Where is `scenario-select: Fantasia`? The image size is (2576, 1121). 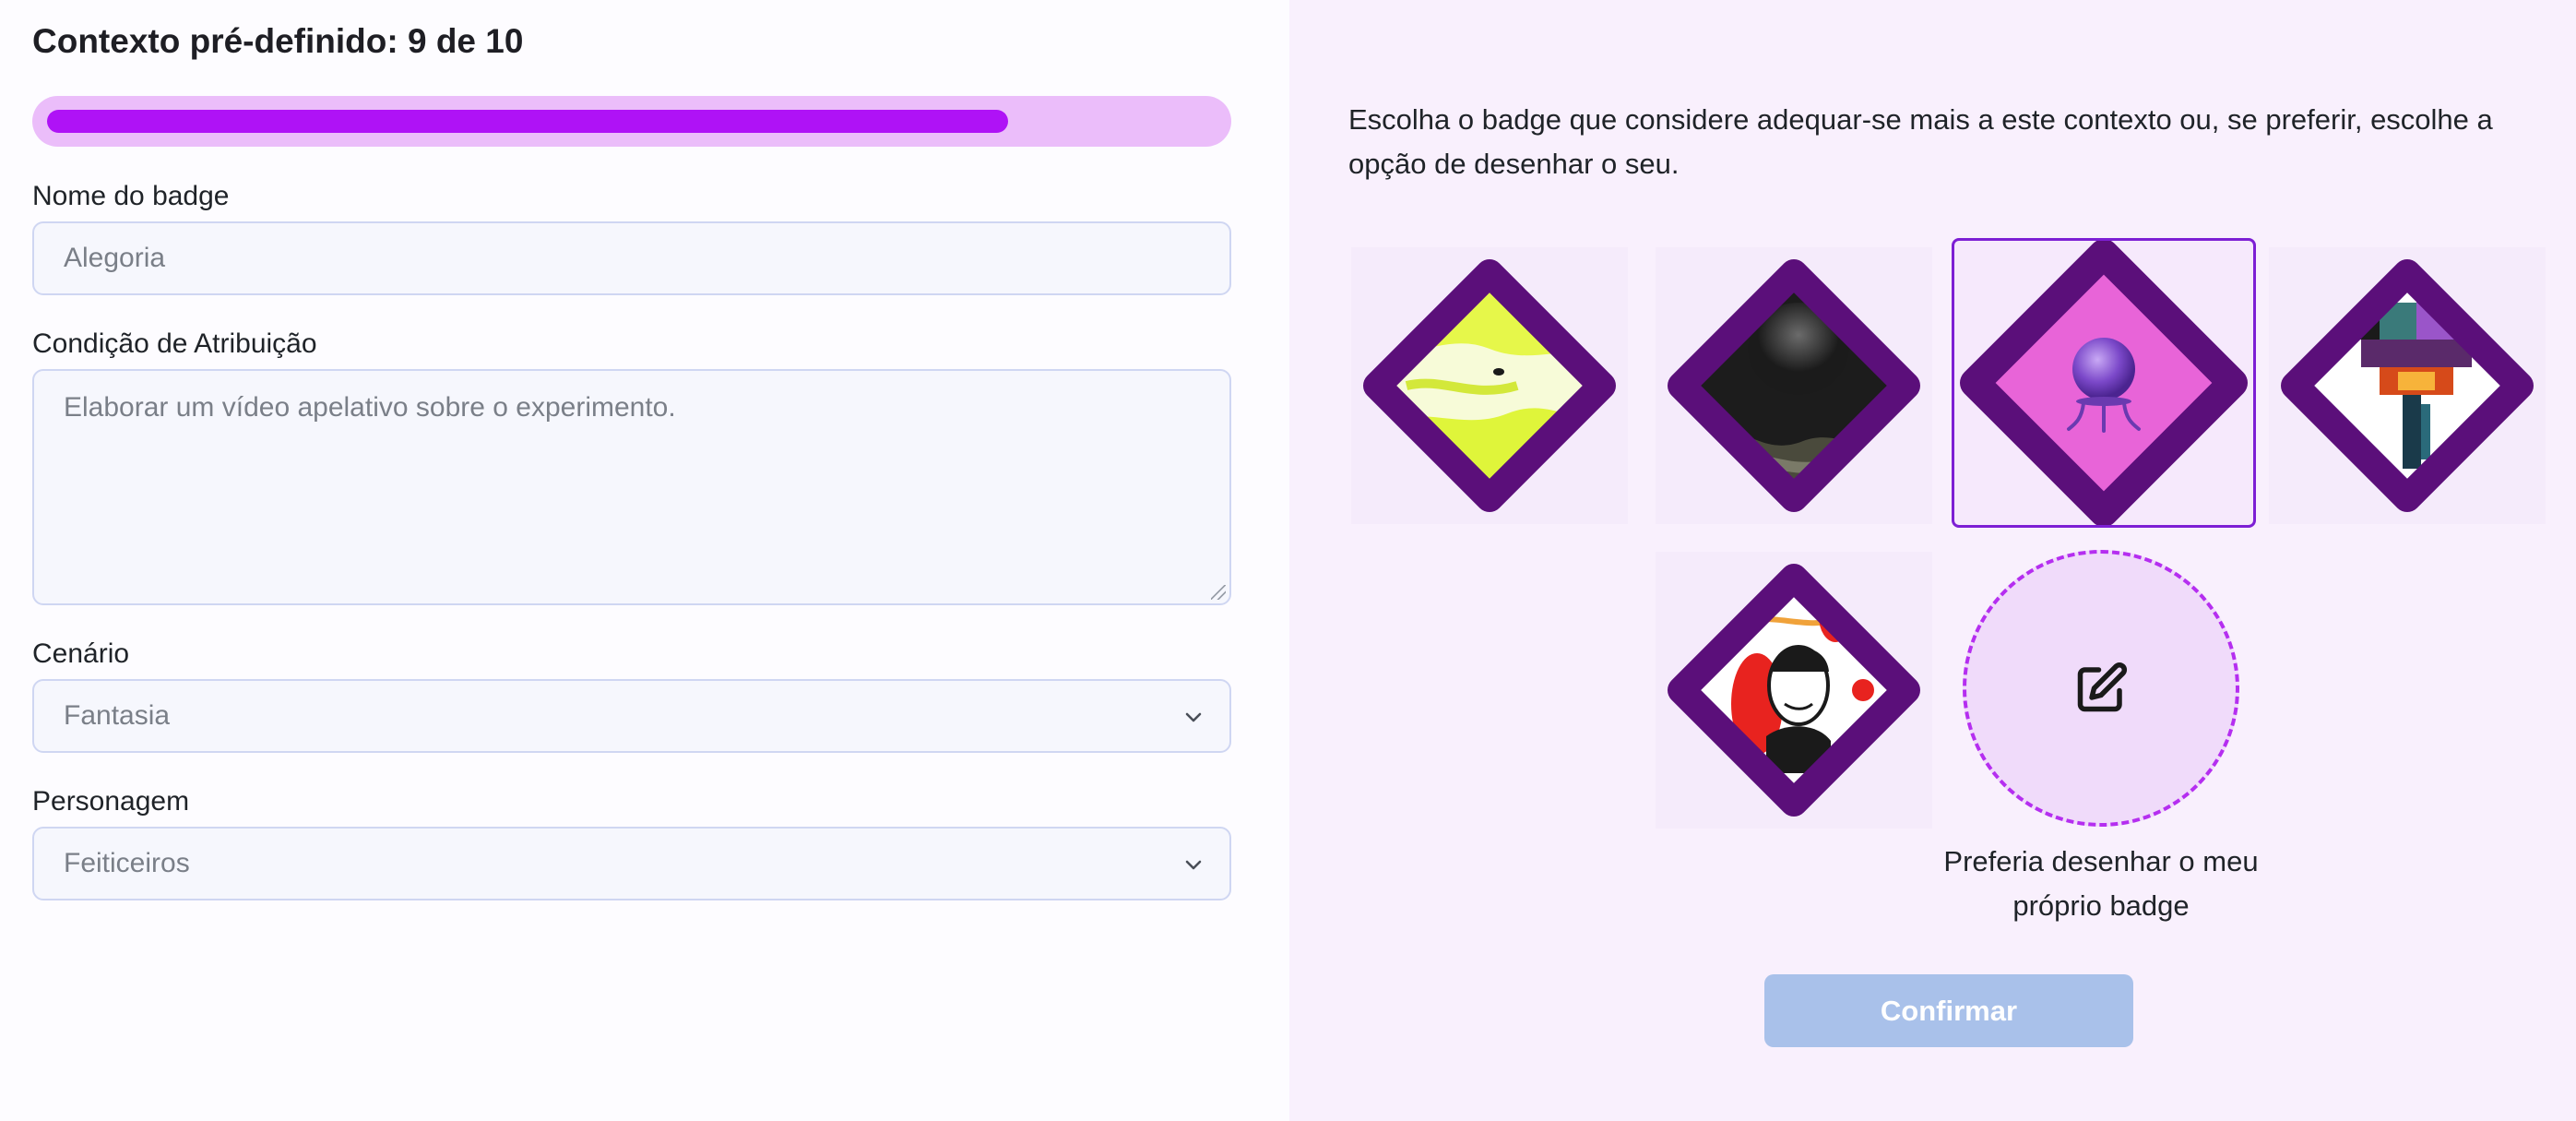 scenario-select: Fantasia is located at coordinates (631, 716).